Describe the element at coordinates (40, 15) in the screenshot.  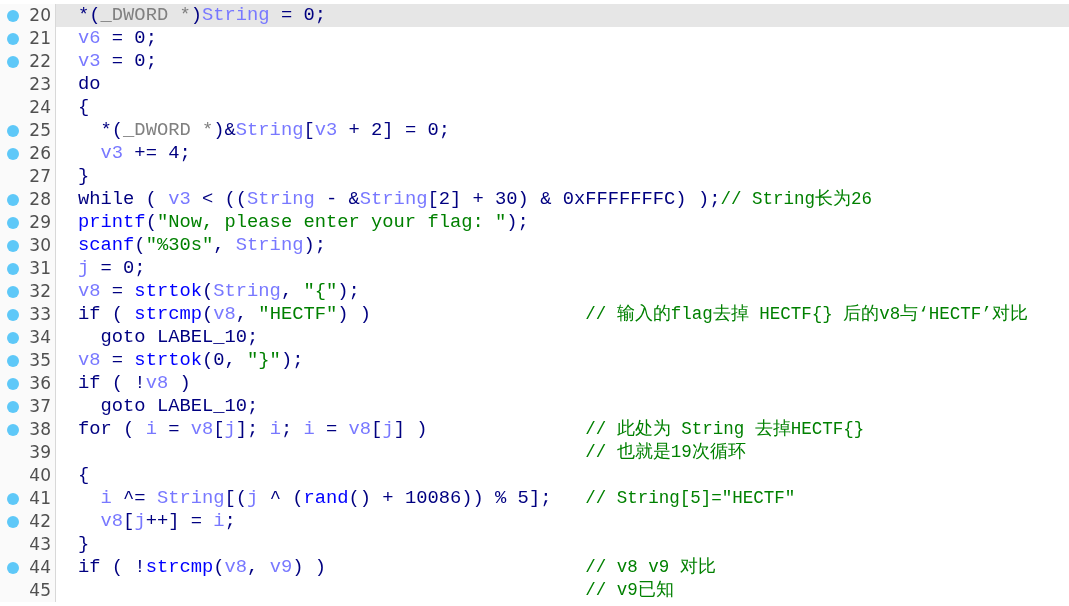
I see `line-number: 20` at that location.